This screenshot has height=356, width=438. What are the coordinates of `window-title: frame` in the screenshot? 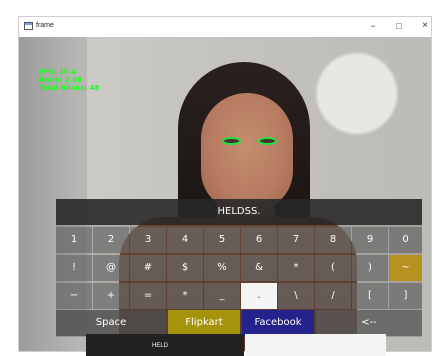 It's located at (45, 25).